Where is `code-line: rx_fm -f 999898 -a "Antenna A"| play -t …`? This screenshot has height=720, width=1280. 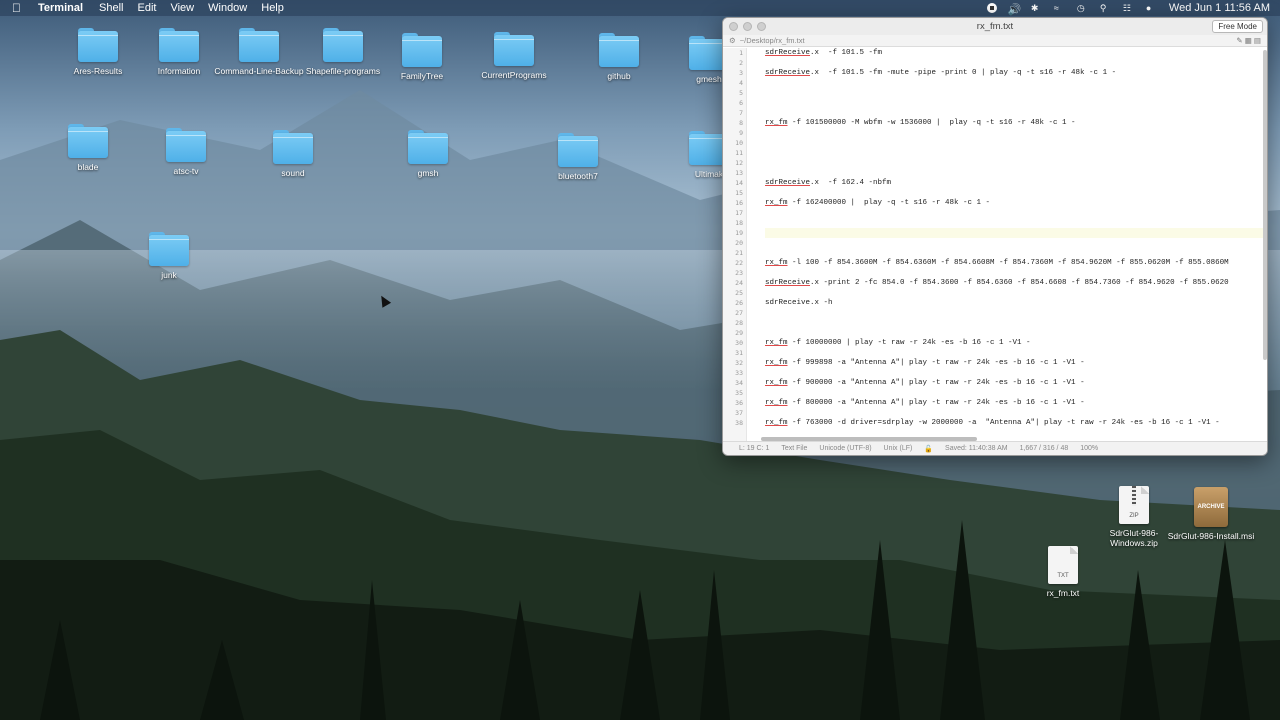 code-line: rx_fm -f 999898 -a "Antenna A"| play -t … is located at coordinates (1015, 363).